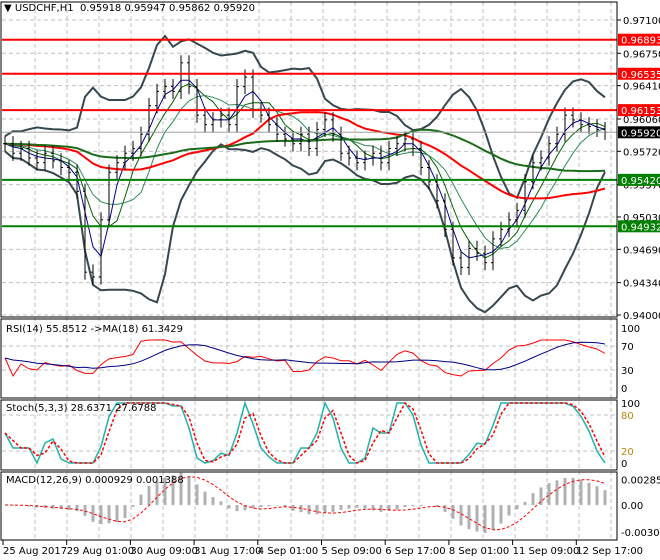 The height and width of the screenshot is (560, 660). Describe the element at coordinates (95, 480) in the screenshot. I see `macd-label: MACD(12,26,9) 0.000929 0.001388` at that location.